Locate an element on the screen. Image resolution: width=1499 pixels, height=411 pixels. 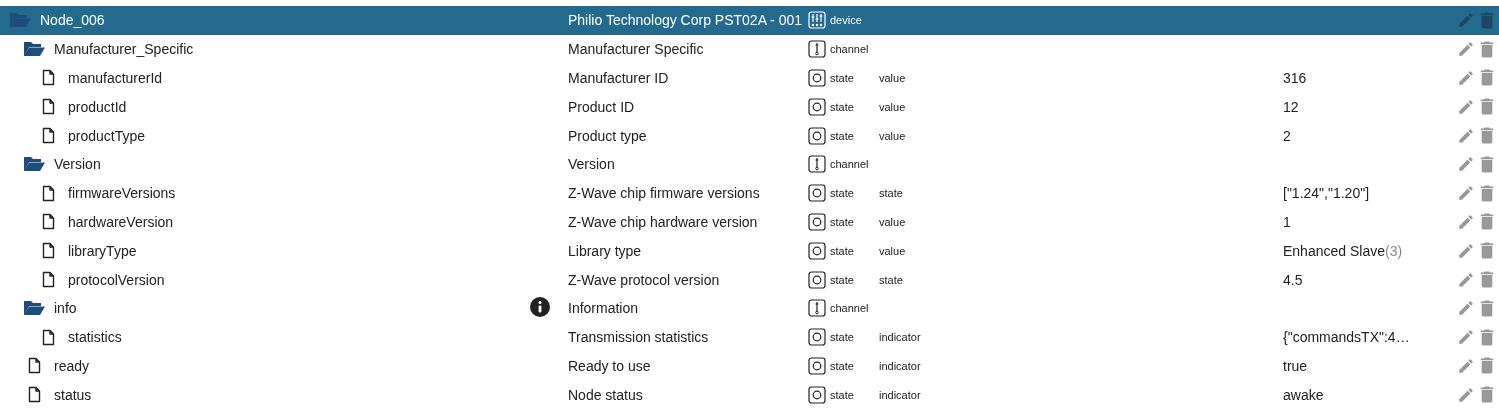
object-value: 12 is located at coordinates (1291, 106).